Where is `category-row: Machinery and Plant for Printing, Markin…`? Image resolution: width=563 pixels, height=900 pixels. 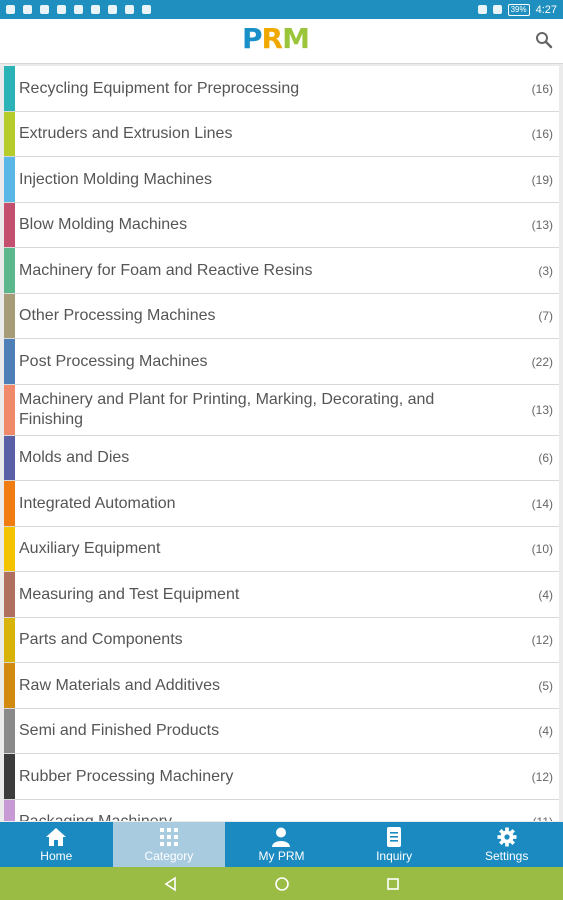
category-row: Machinery and Plant for Printing, Markin… is located at coordinates (281, 410).